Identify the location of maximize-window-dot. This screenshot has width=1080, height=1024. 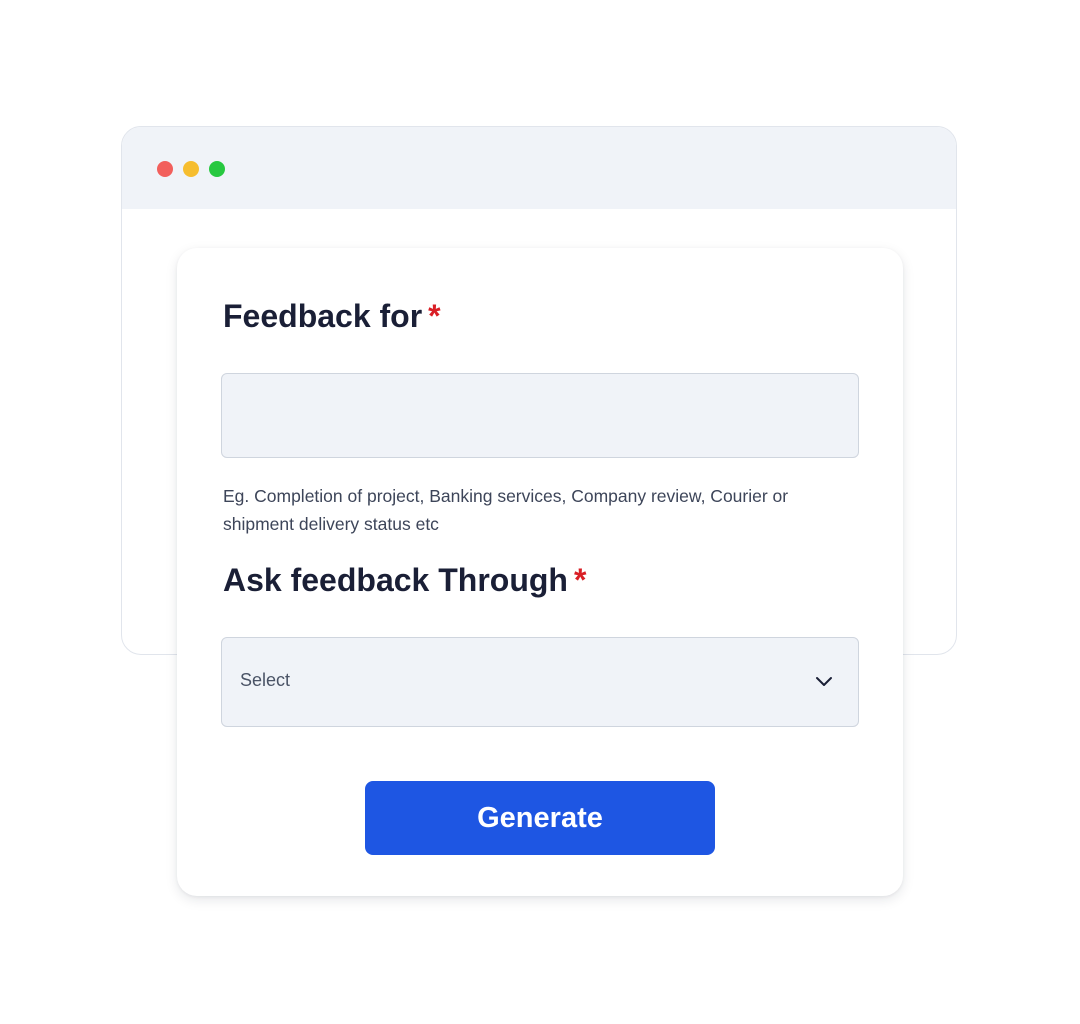
(217, 169).